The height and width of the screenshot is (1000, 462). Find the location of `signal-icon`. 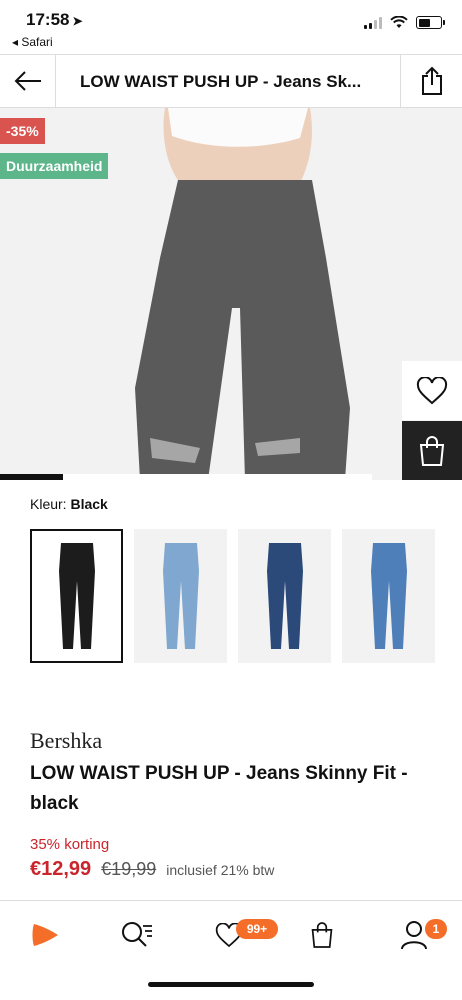

signal-icon is located at coordinates (373, 22).